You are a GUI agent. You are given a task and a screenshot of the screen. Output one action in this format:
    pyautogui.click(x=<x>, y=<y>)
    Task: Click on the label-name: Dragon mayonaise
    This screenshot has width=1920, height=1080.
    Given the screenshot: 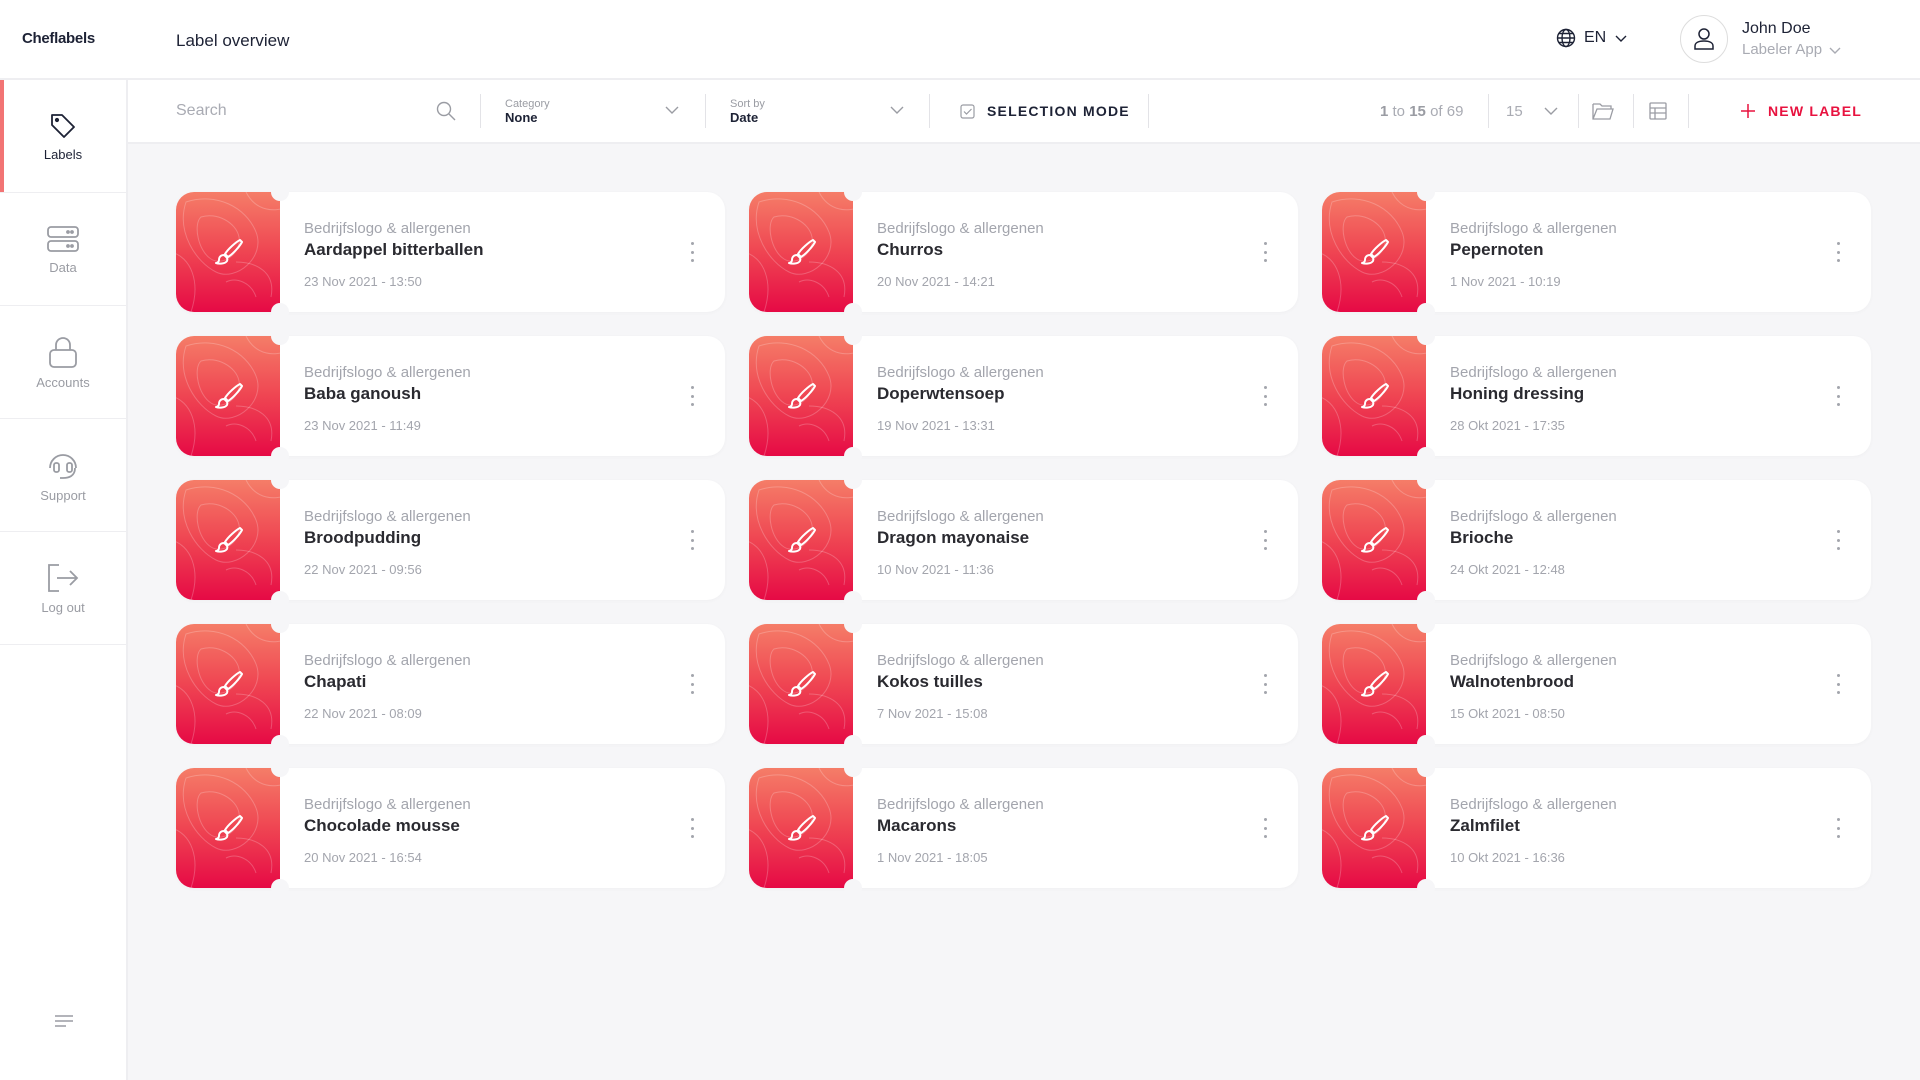 What is the action you would take?
    pyautogui.click(x=953, y=537)
    